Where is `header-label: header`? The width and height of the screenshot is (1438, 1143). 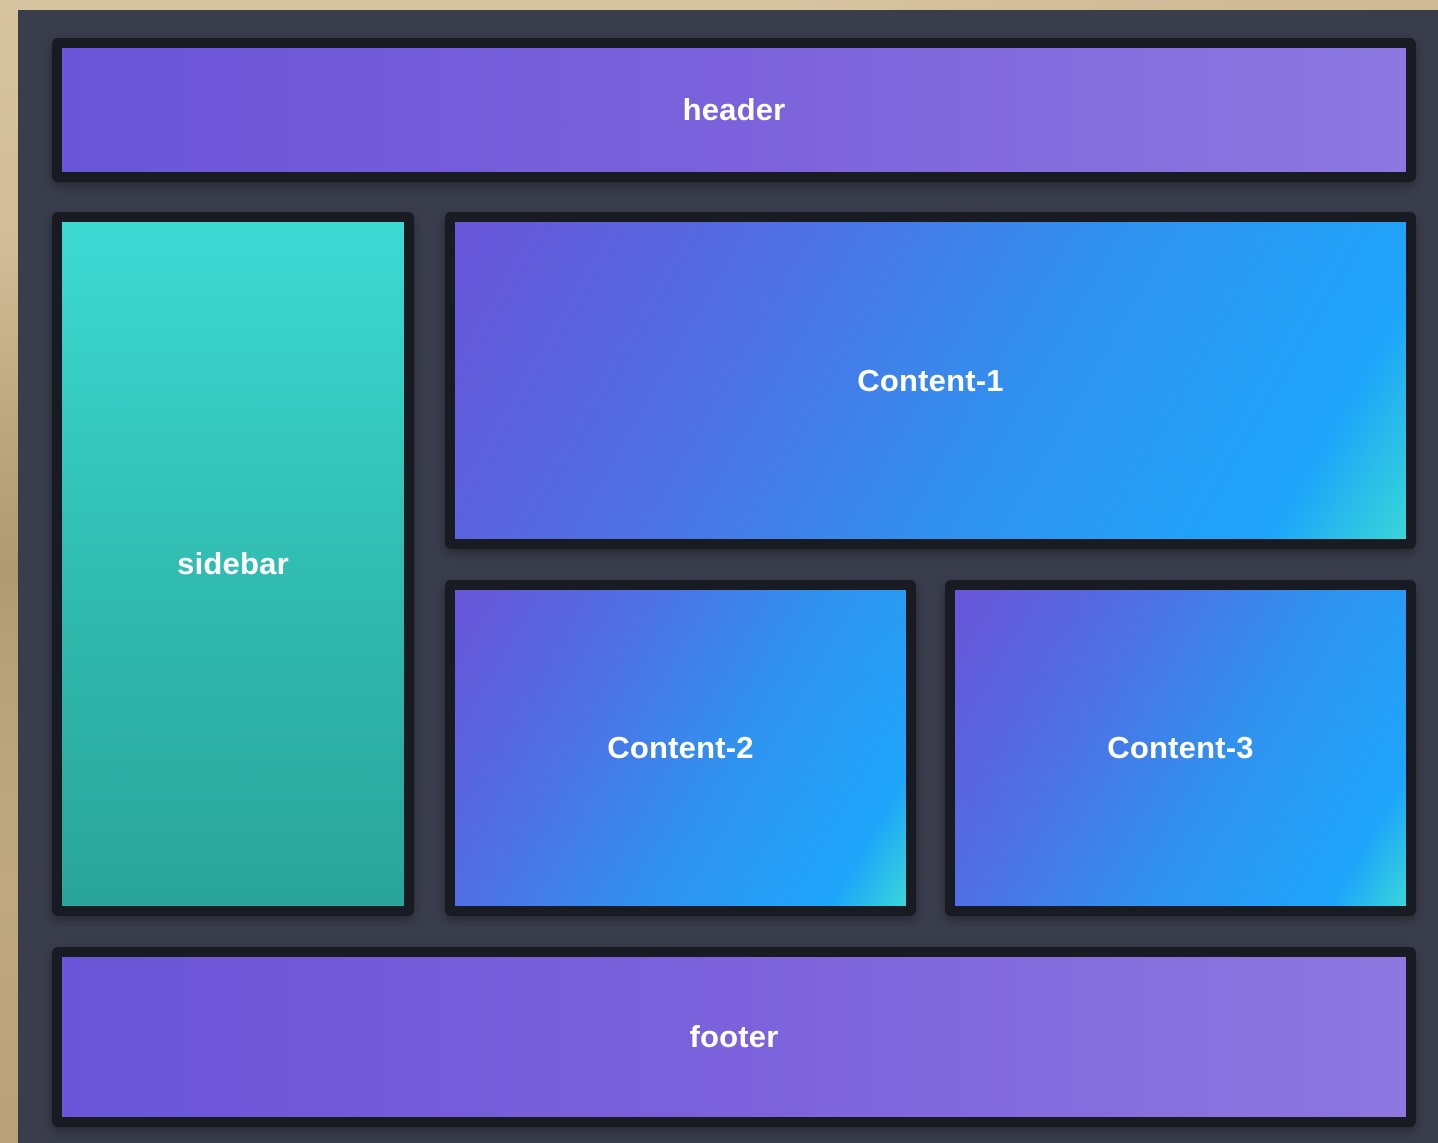 header-label: header is located at coordinates (734, 109).